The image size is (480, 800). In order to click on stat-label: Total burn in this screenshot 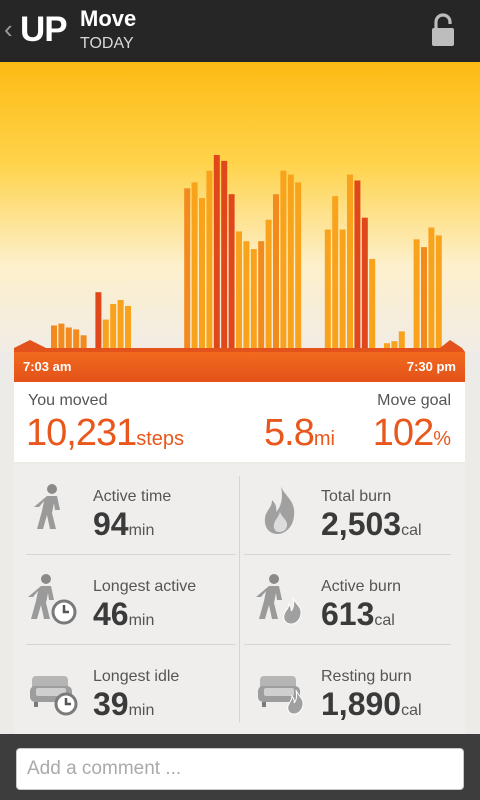, I will do `click(356, 496)`.